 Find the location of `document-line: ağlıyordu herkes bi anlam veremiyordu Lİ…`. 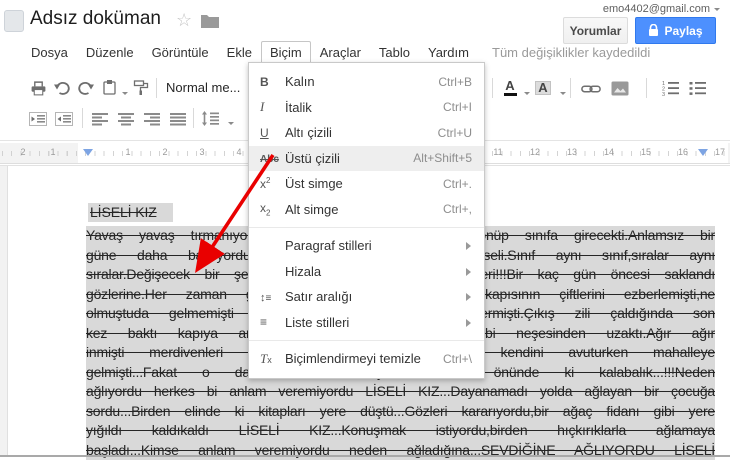

document-line: ağlıyordu herkes bi anlam veremiyordu Lİ… is located at coordinates (400, 392).